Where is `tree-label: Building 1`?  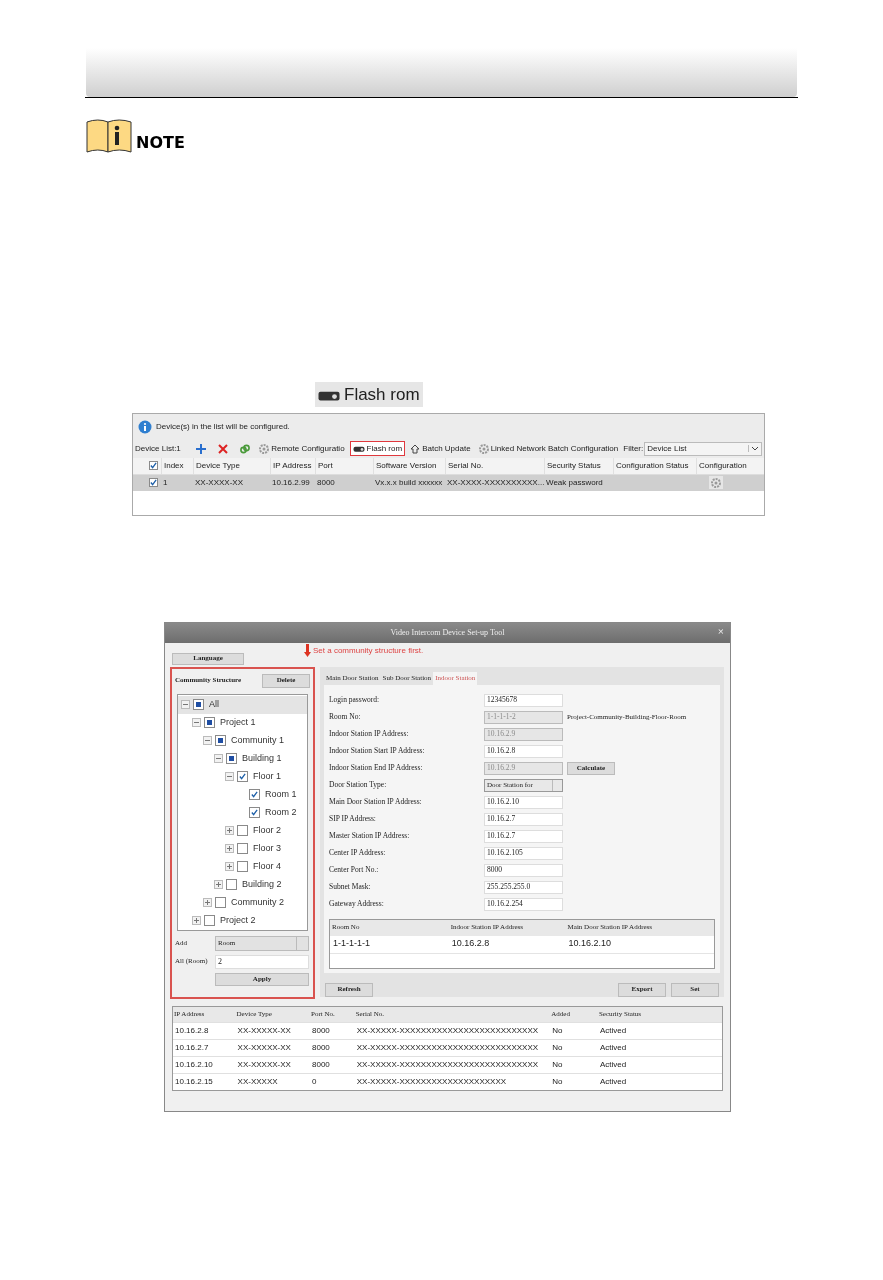
tree-label: Building 1 is located at coordinates (262, 758).